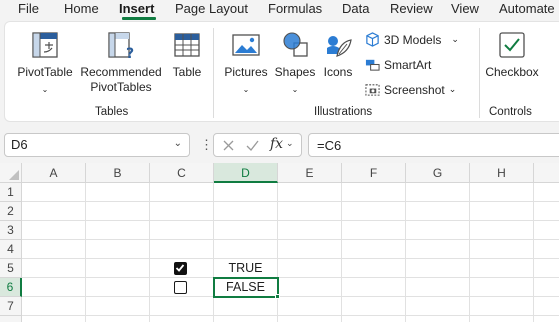  What do you see at coordinates (355, 8) in the screenshot?
I see `tab-data: Data` at bounding box center [355, 8].